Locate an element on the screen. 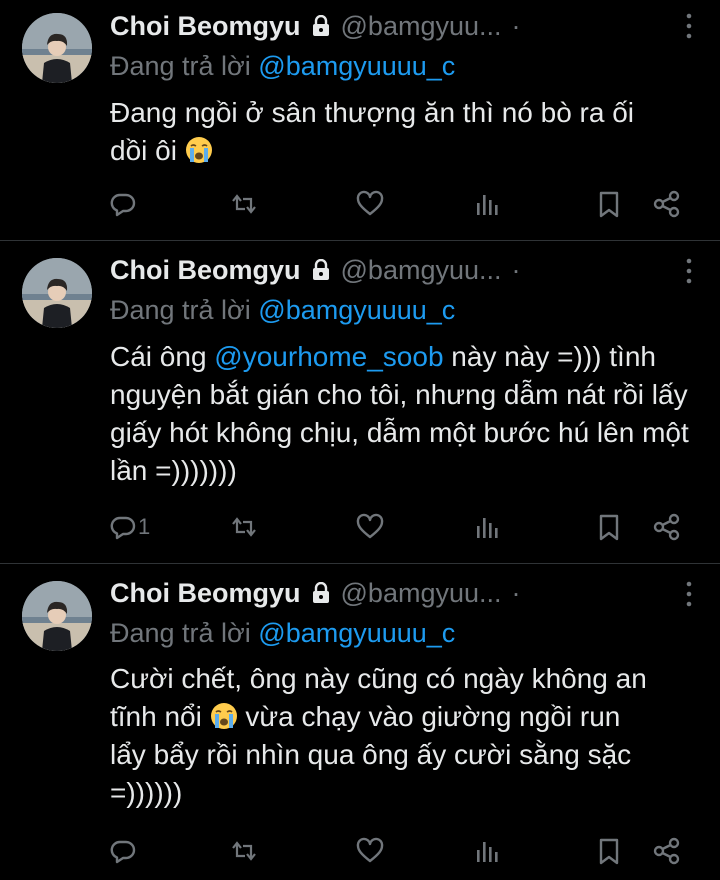 This screenshot has width=720, height=880. tweet-text-line: =)))))) is located at coordinates (146, 792).